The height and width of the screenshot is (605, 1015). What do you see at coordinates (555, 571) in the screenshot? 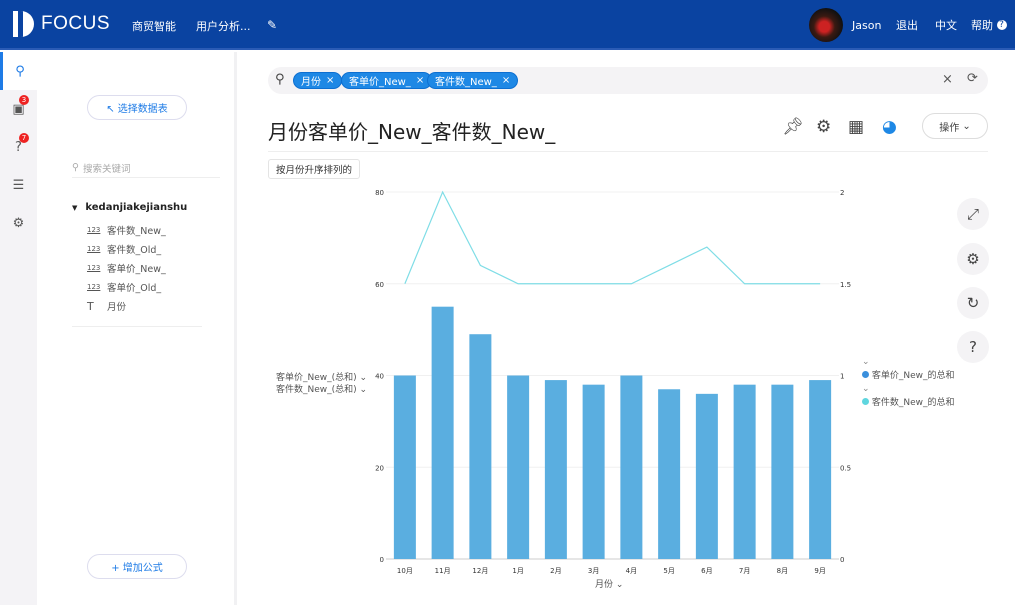
I see `x-tick: 2月` at bounding box center [555, 571].